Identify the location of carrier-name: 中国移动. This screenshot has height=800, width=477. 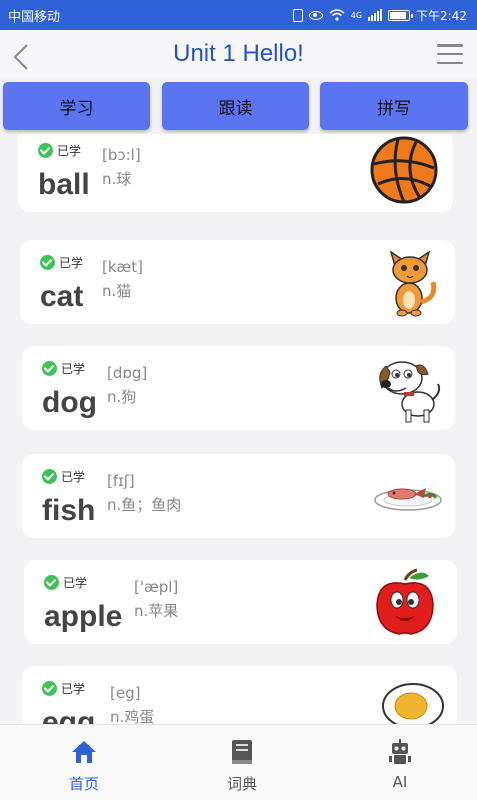
(34, 17).